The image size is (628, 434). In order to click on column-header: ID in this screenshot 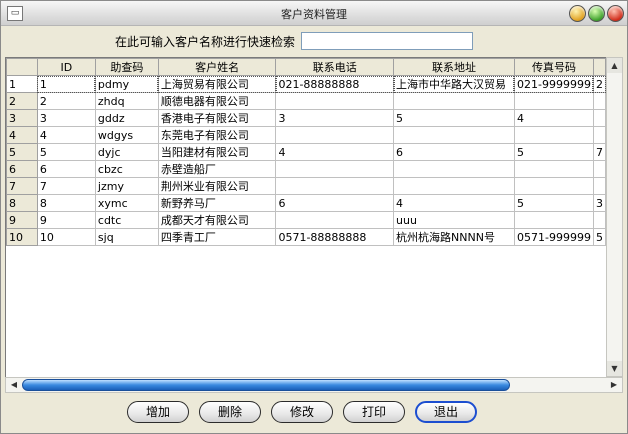, I will do `click(66, 67)`.